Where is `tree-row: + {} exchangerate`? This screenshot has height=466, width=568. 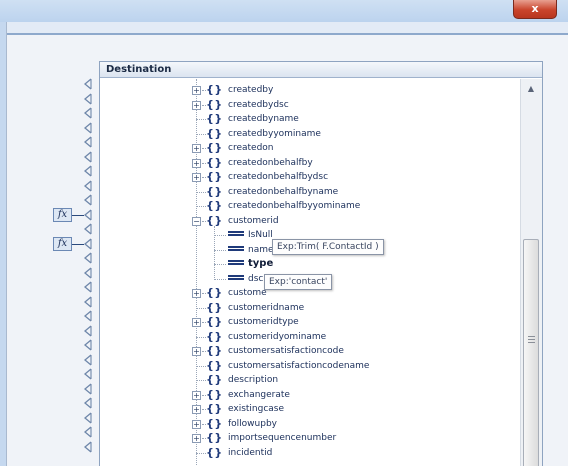
tree-row: + {} exchangerate is located at coordinates (305, 395).